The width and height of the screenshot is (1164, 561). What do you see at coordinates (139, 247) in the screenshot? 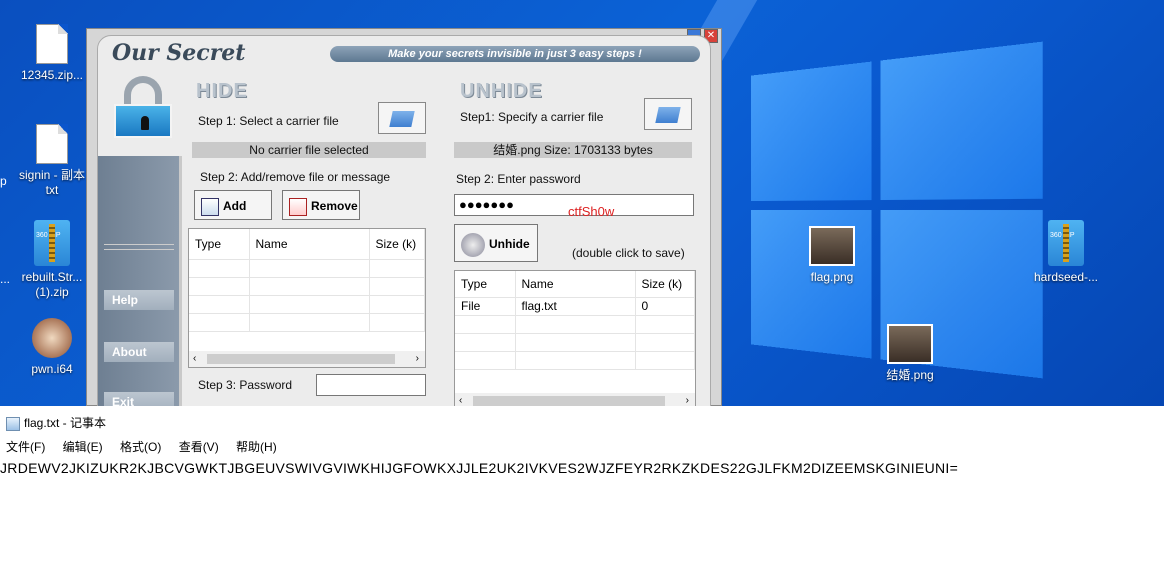
I see `divider` at bounding box center [139, 247].